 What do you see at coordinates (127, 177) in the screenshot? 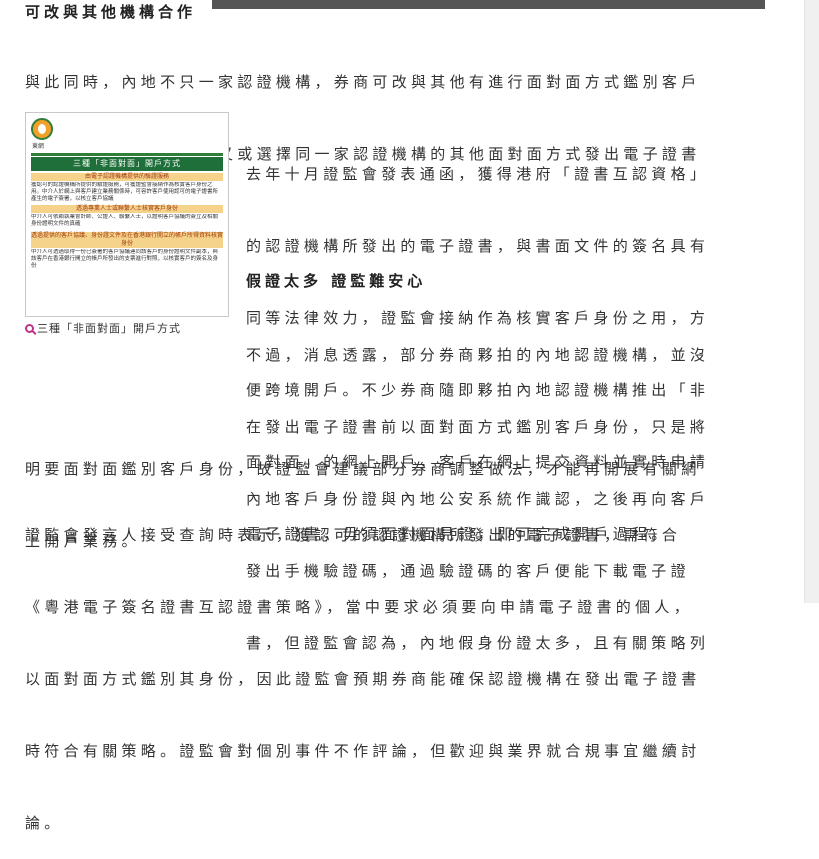
I see `figure-section-subtitle: 由電子認證機構提供的驗證服務` at bounding box center [127, 177].